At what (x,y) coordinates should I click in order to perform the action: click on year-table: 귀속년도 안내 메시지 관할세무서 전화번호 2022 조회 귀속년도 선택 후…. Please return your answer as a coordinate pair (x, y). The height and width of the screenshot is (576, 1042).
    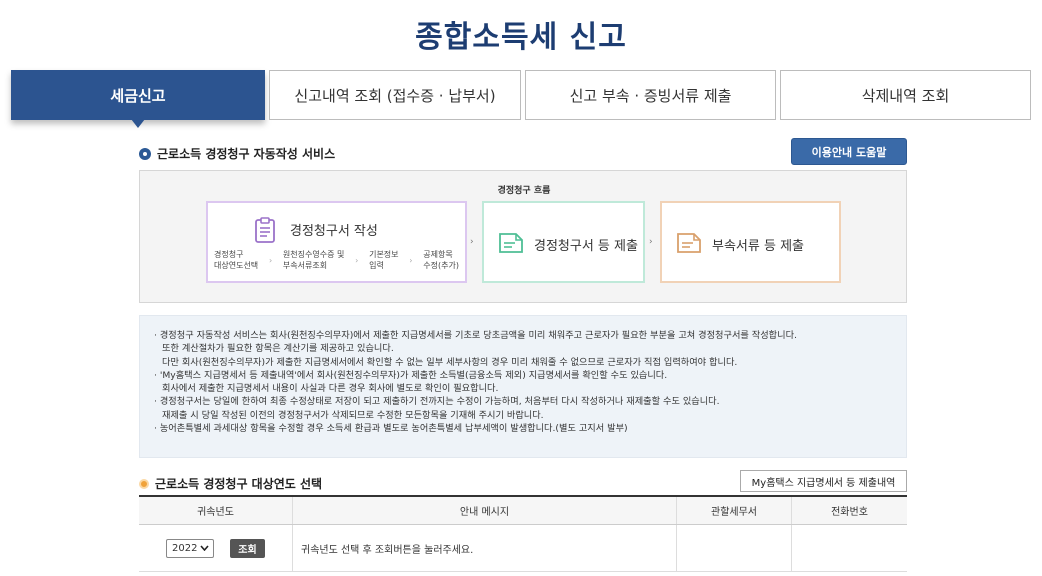
    Looking at the image, I should click on (523, 533).